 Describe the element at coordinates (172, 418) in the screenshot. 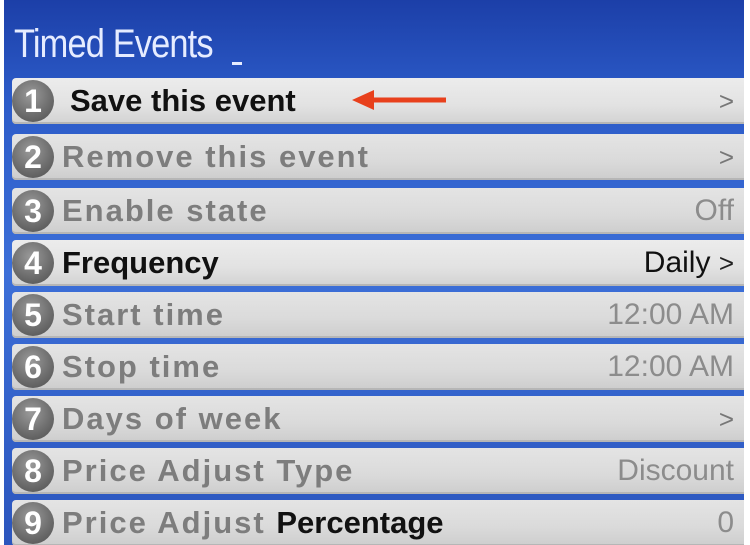

I see `menu-item-label: Days of week` at that location.